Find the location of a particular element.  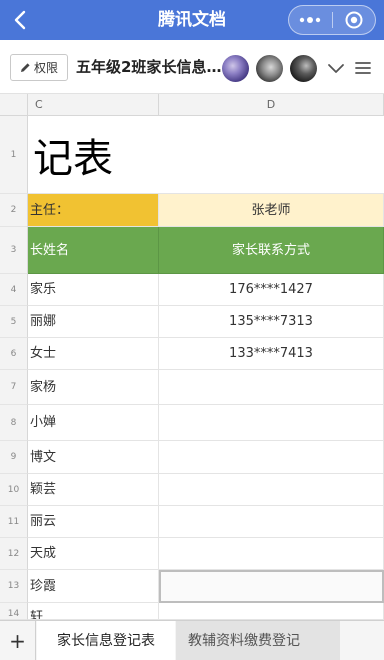

chevron-down-icon is located at coordinates (336, 68).